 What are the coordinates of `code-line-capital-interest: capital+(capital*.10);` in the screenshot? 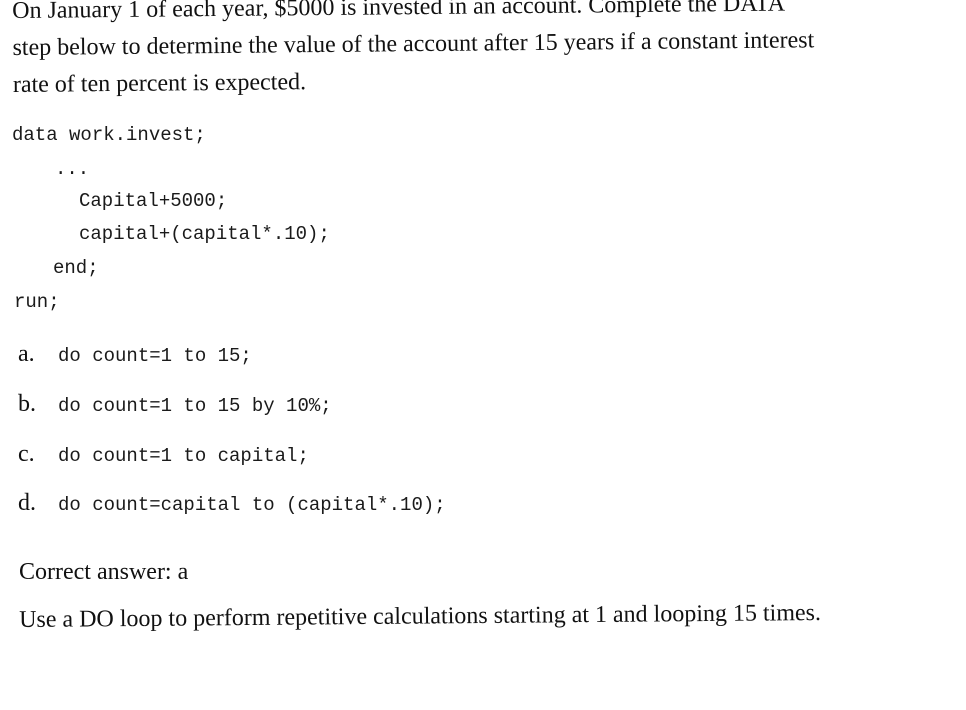 It's located at (204, 234).